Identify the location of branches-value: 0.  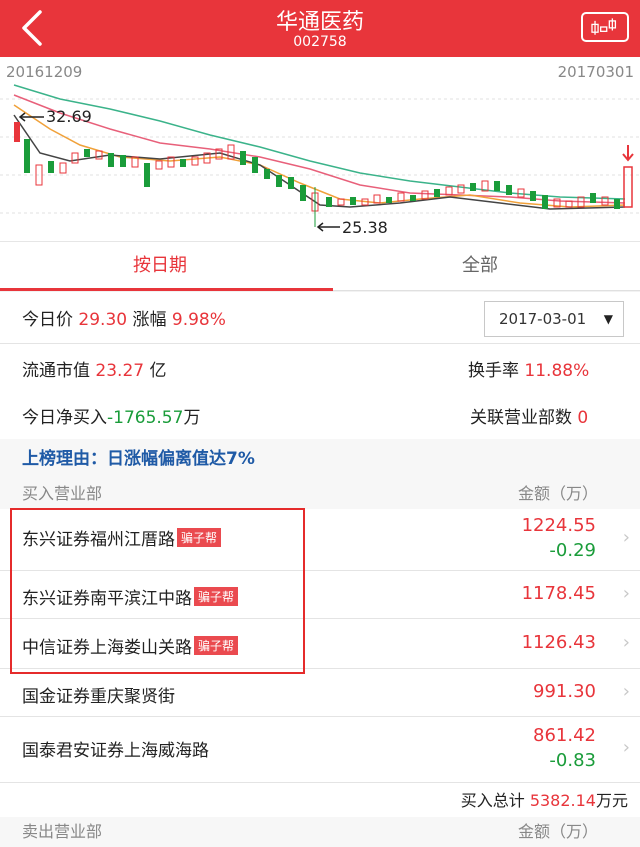
(583, 418).